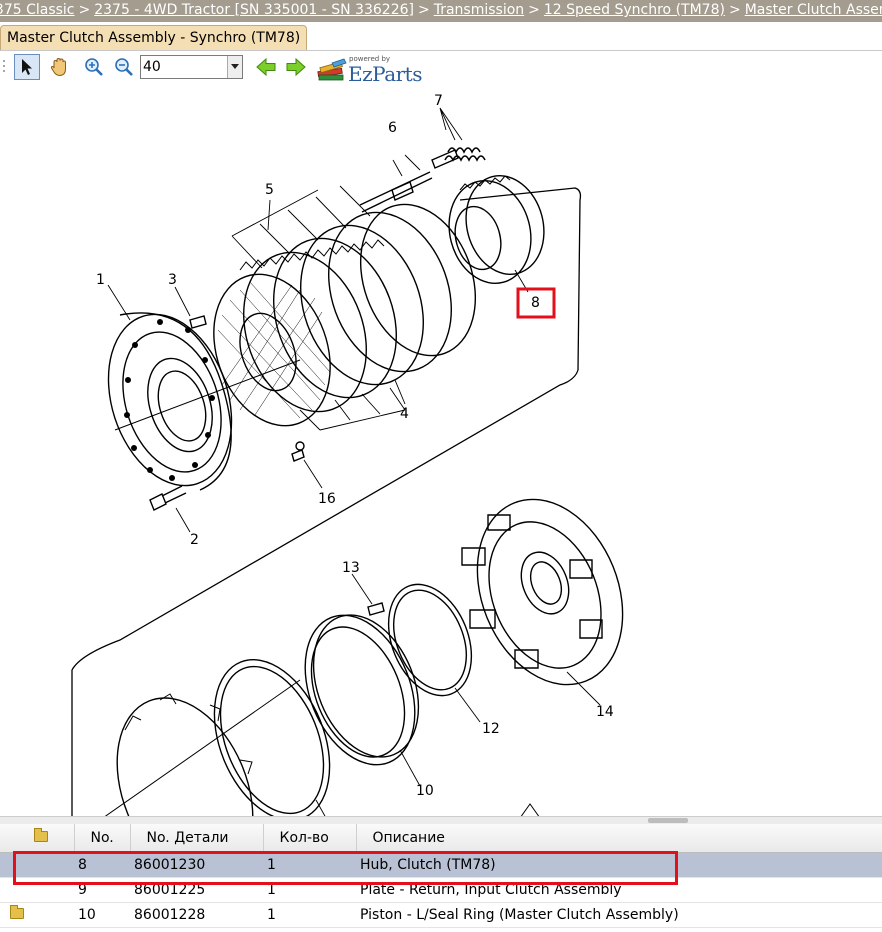 Image resolution: width=882 pixels, height=932 pixels. What do you see at coordinates (345, 313) in the screenshot?
I see `part-4-5-clutch-discs` at bounding box center [345, 313].